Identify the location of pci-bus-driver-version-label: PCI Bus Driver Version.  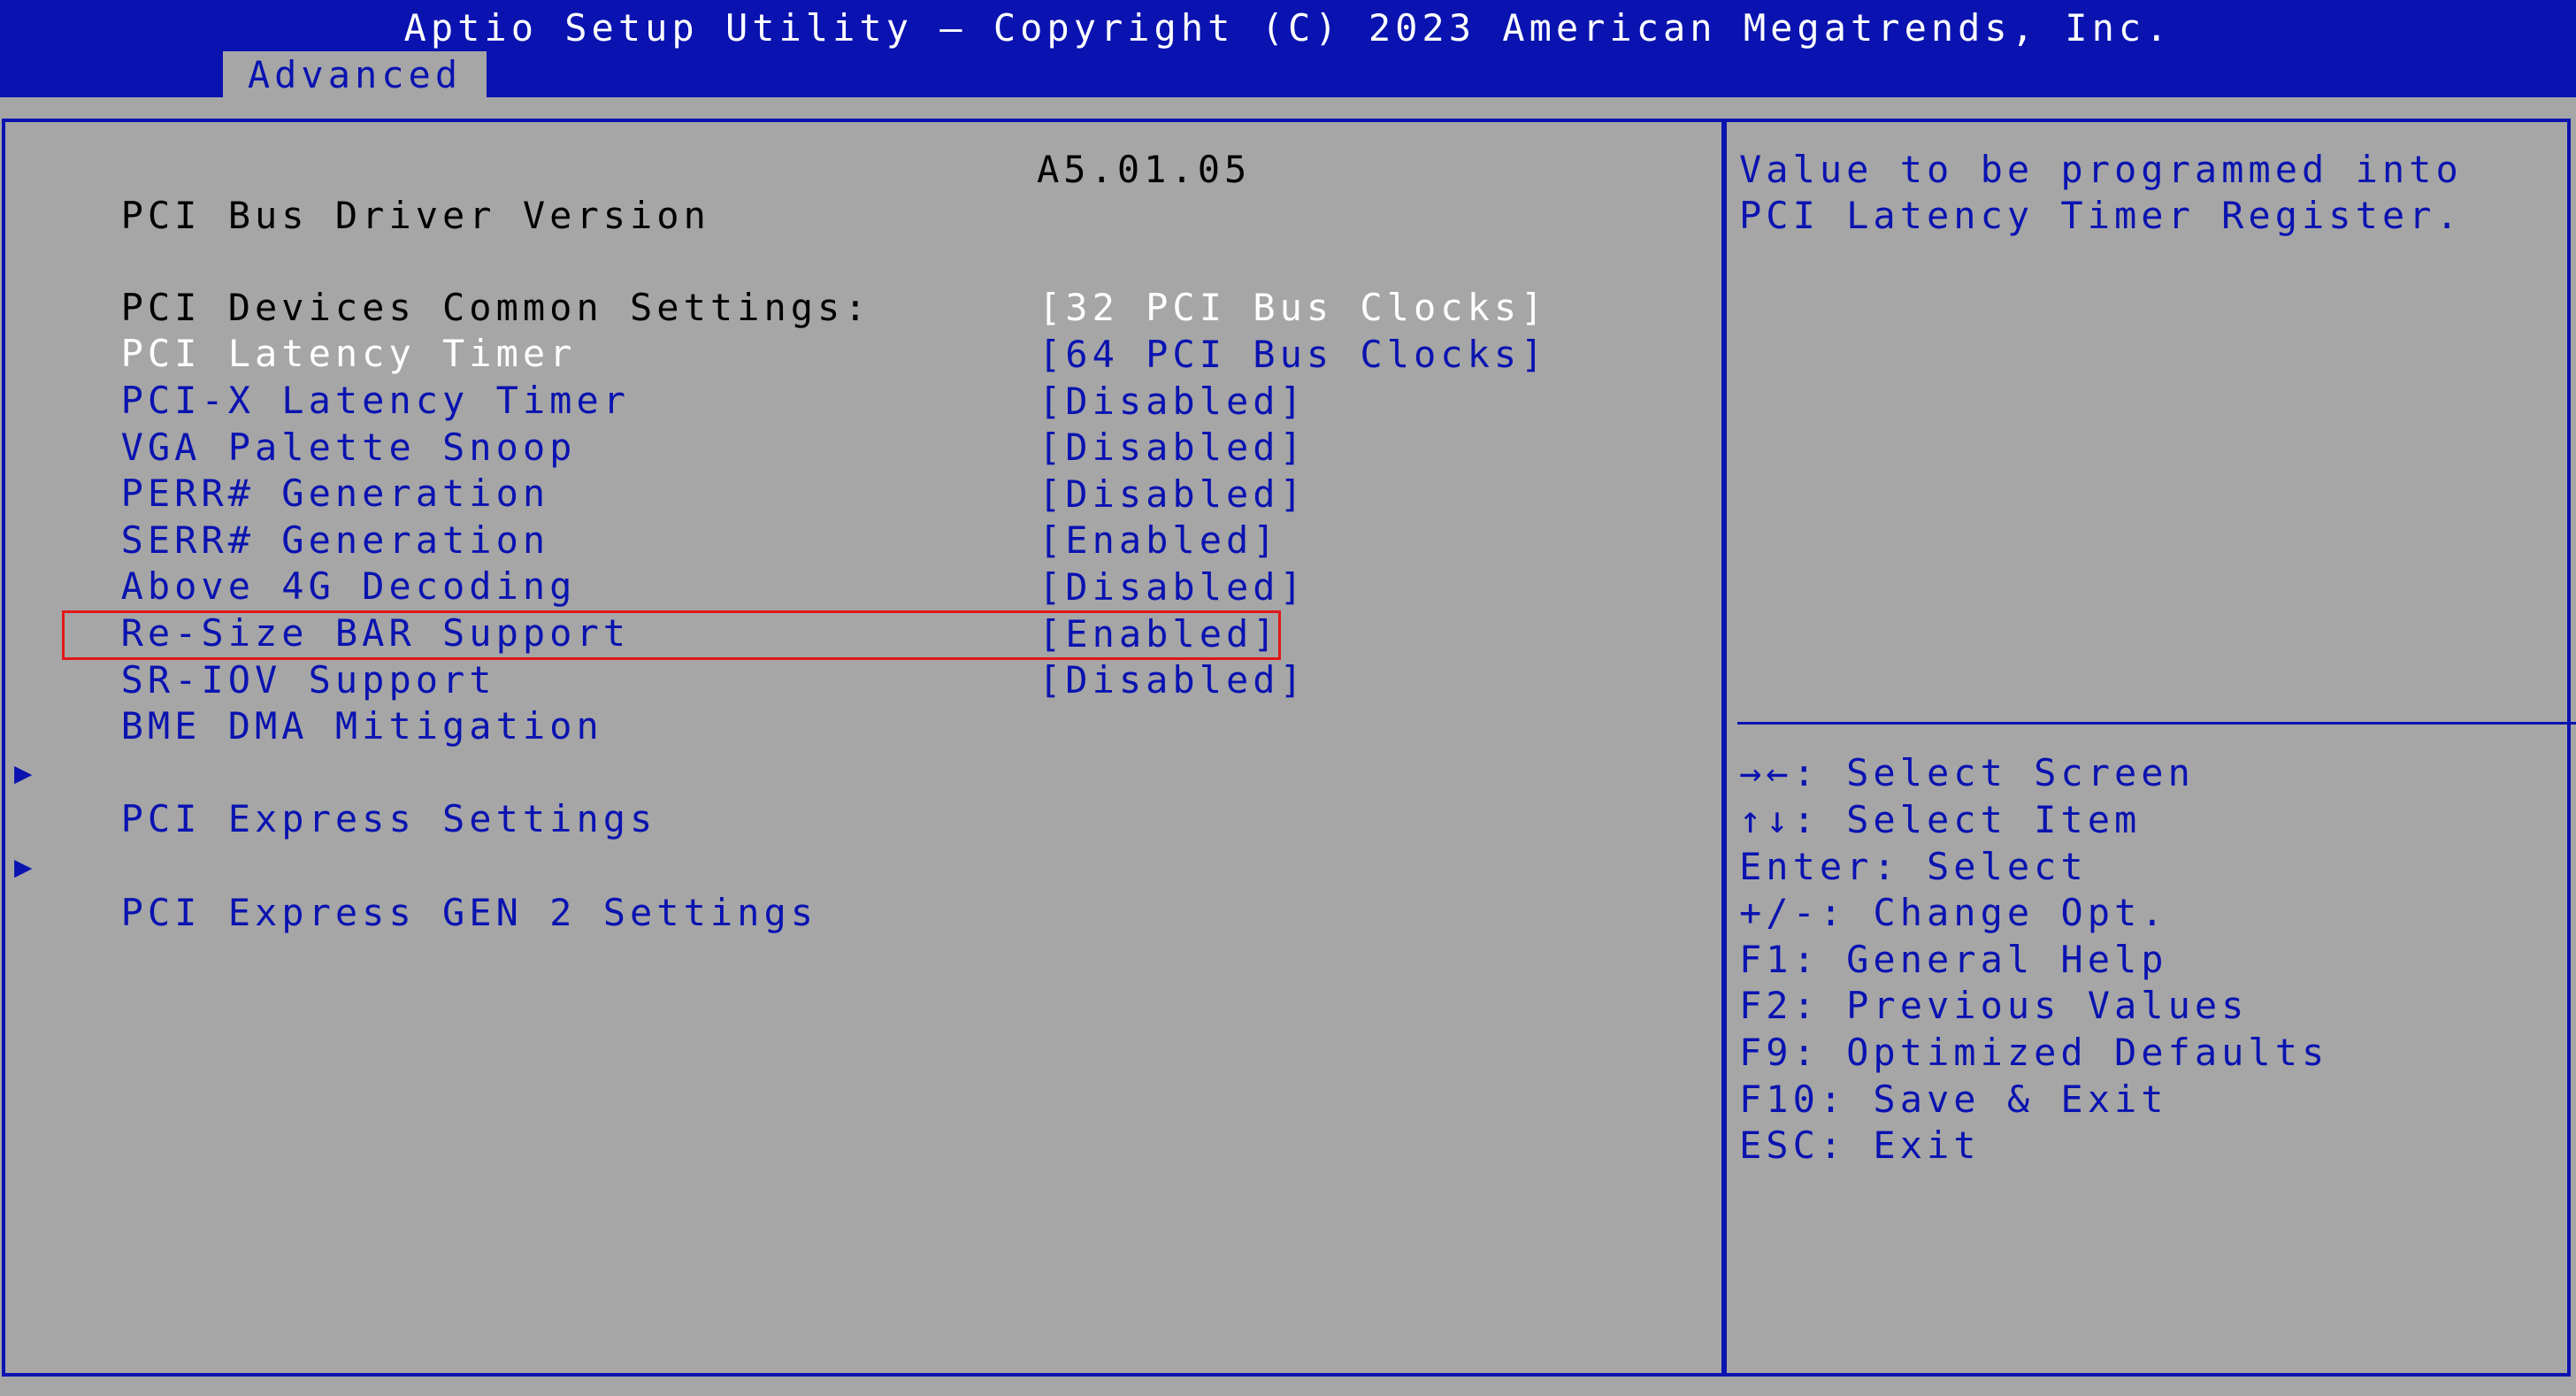
(415, 215).